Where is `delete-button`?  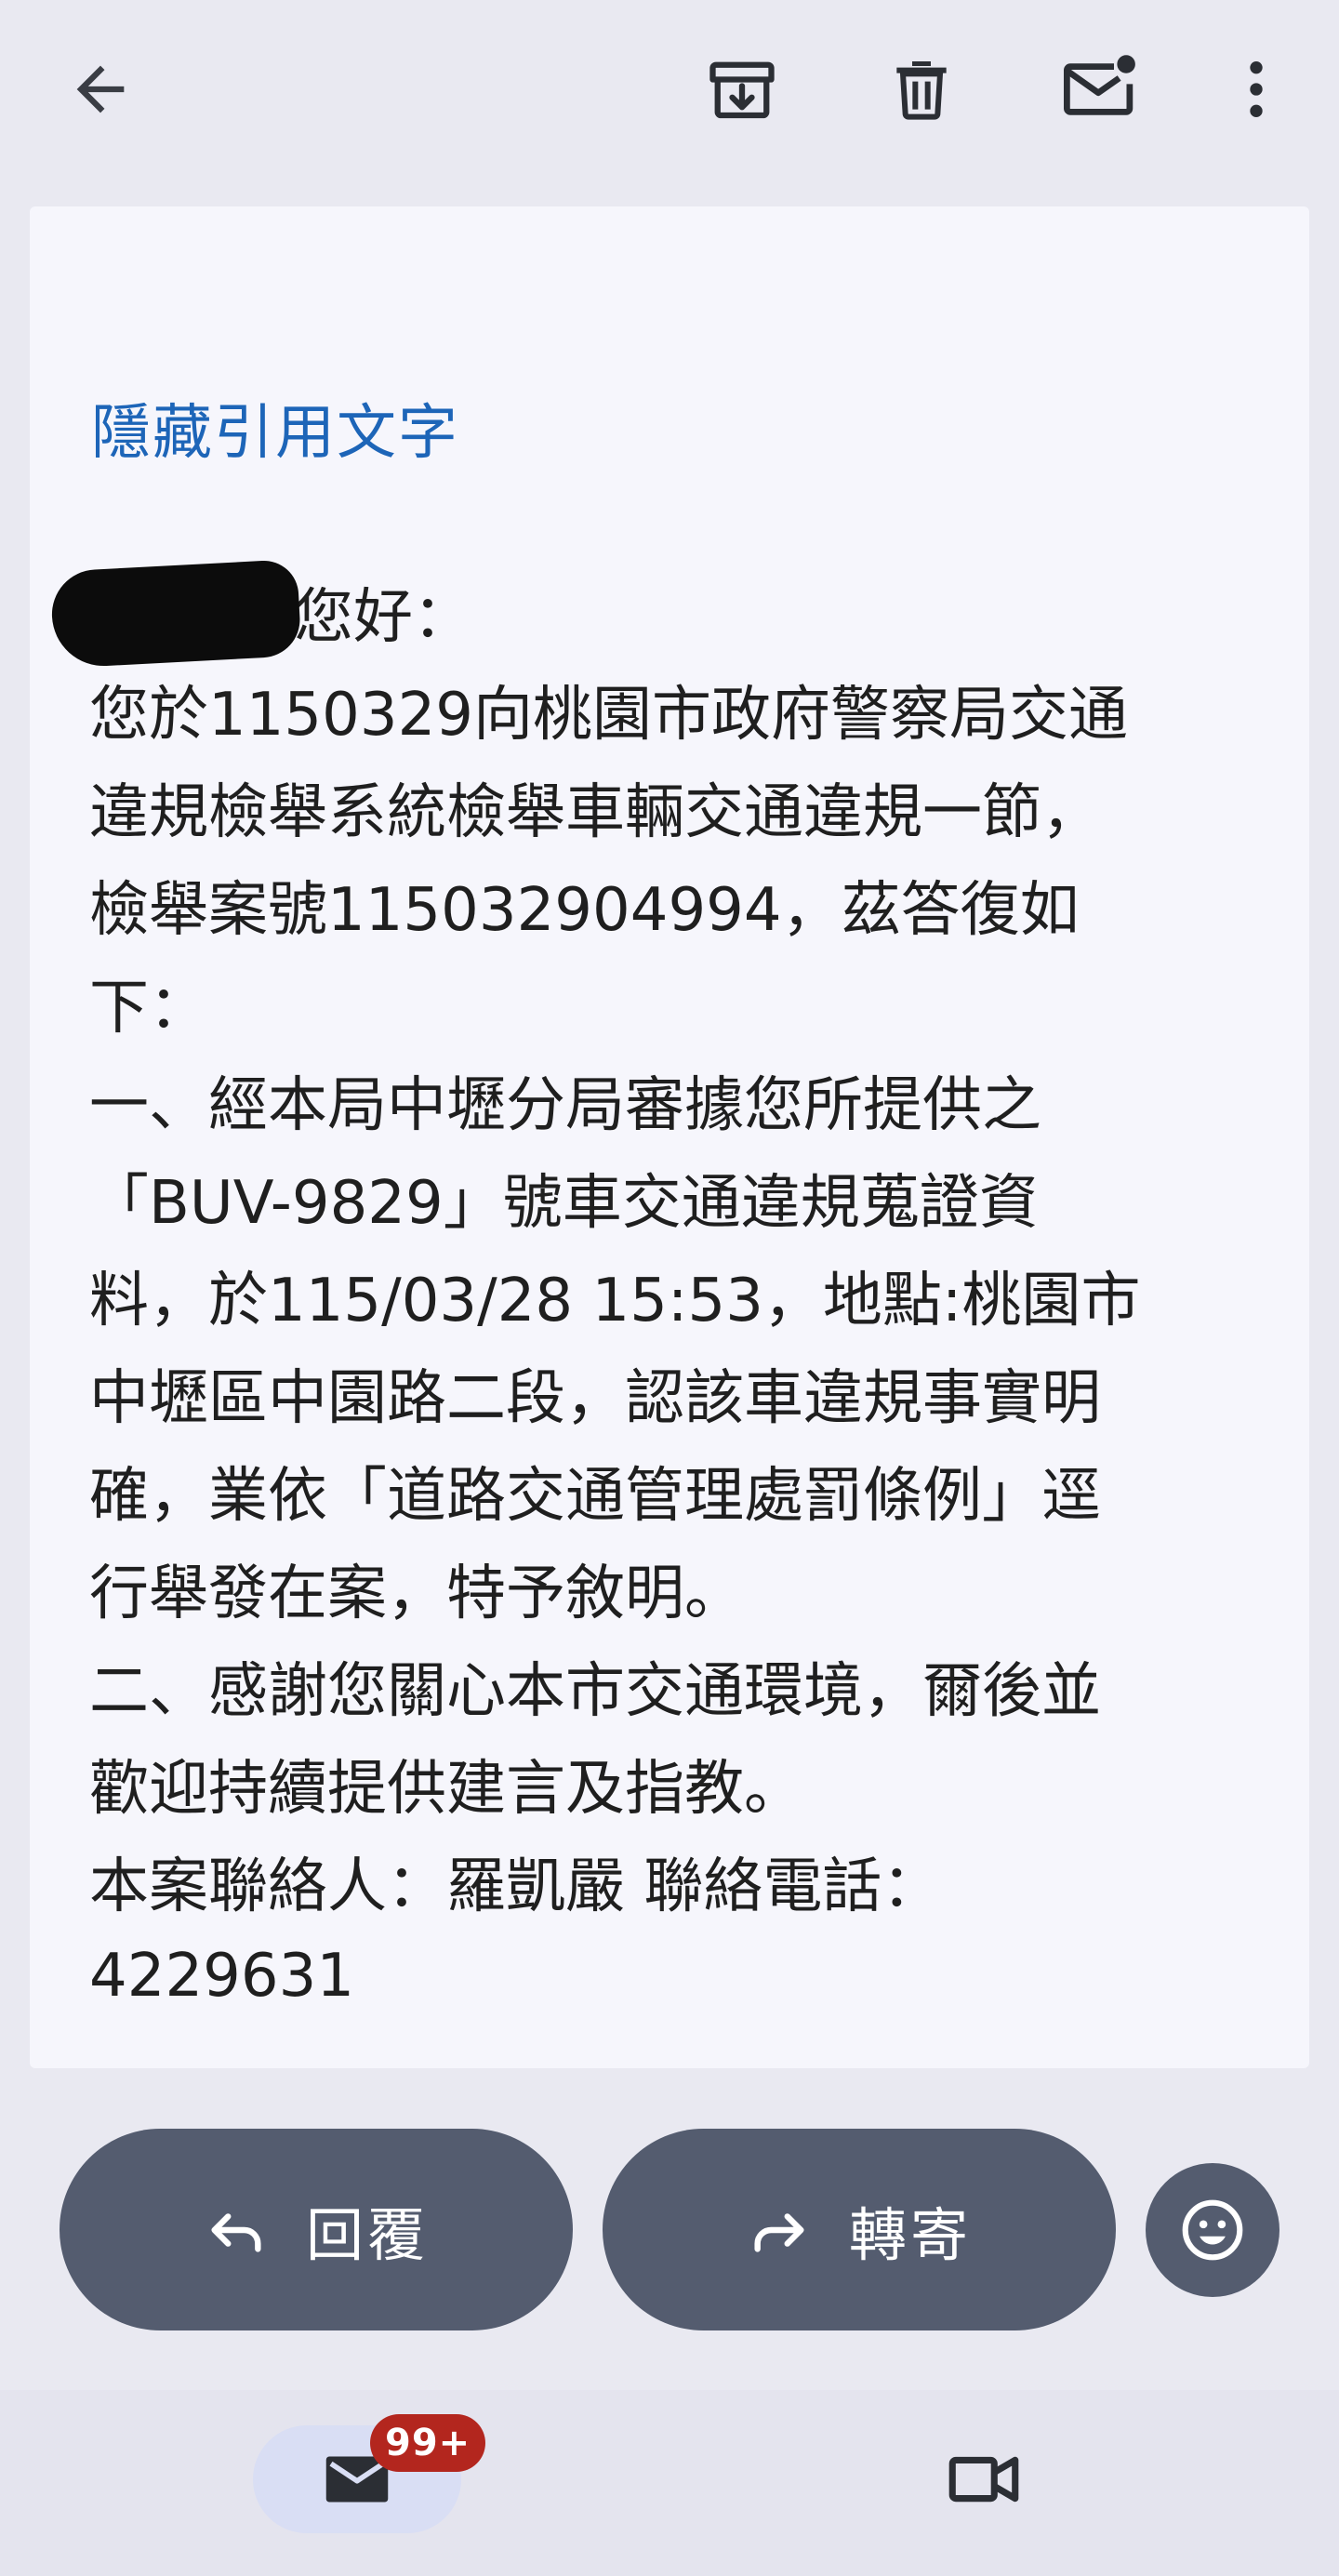
delete-button is located at coordinates (921, 89).